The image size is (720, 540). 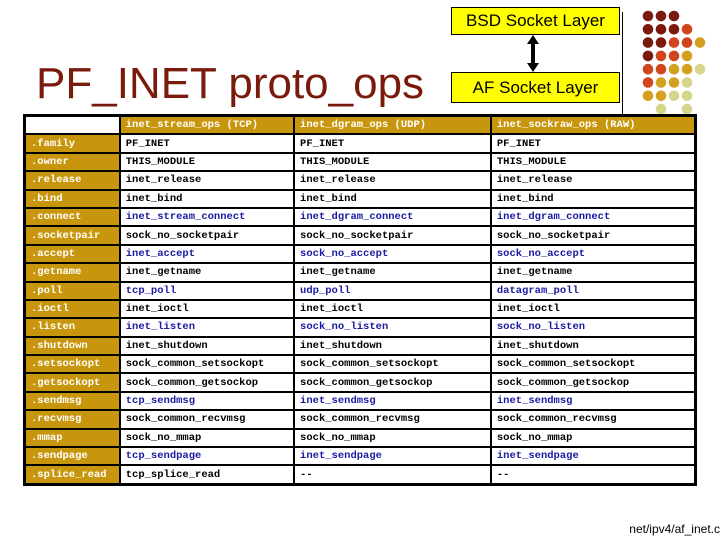 I want to click on udp-cell: udp_poll, so click(x=392, y=290).